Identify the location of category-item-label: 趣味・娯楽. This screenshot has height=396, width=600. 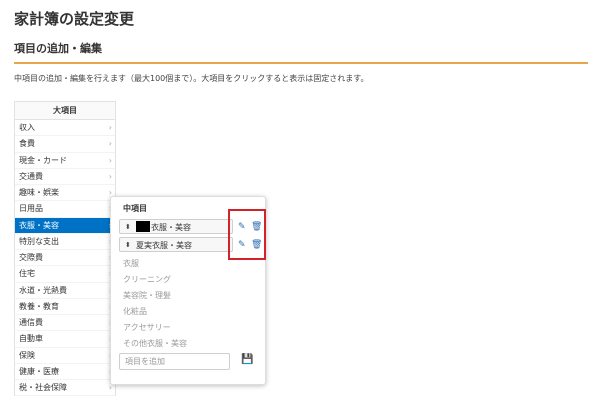
(39, 192).